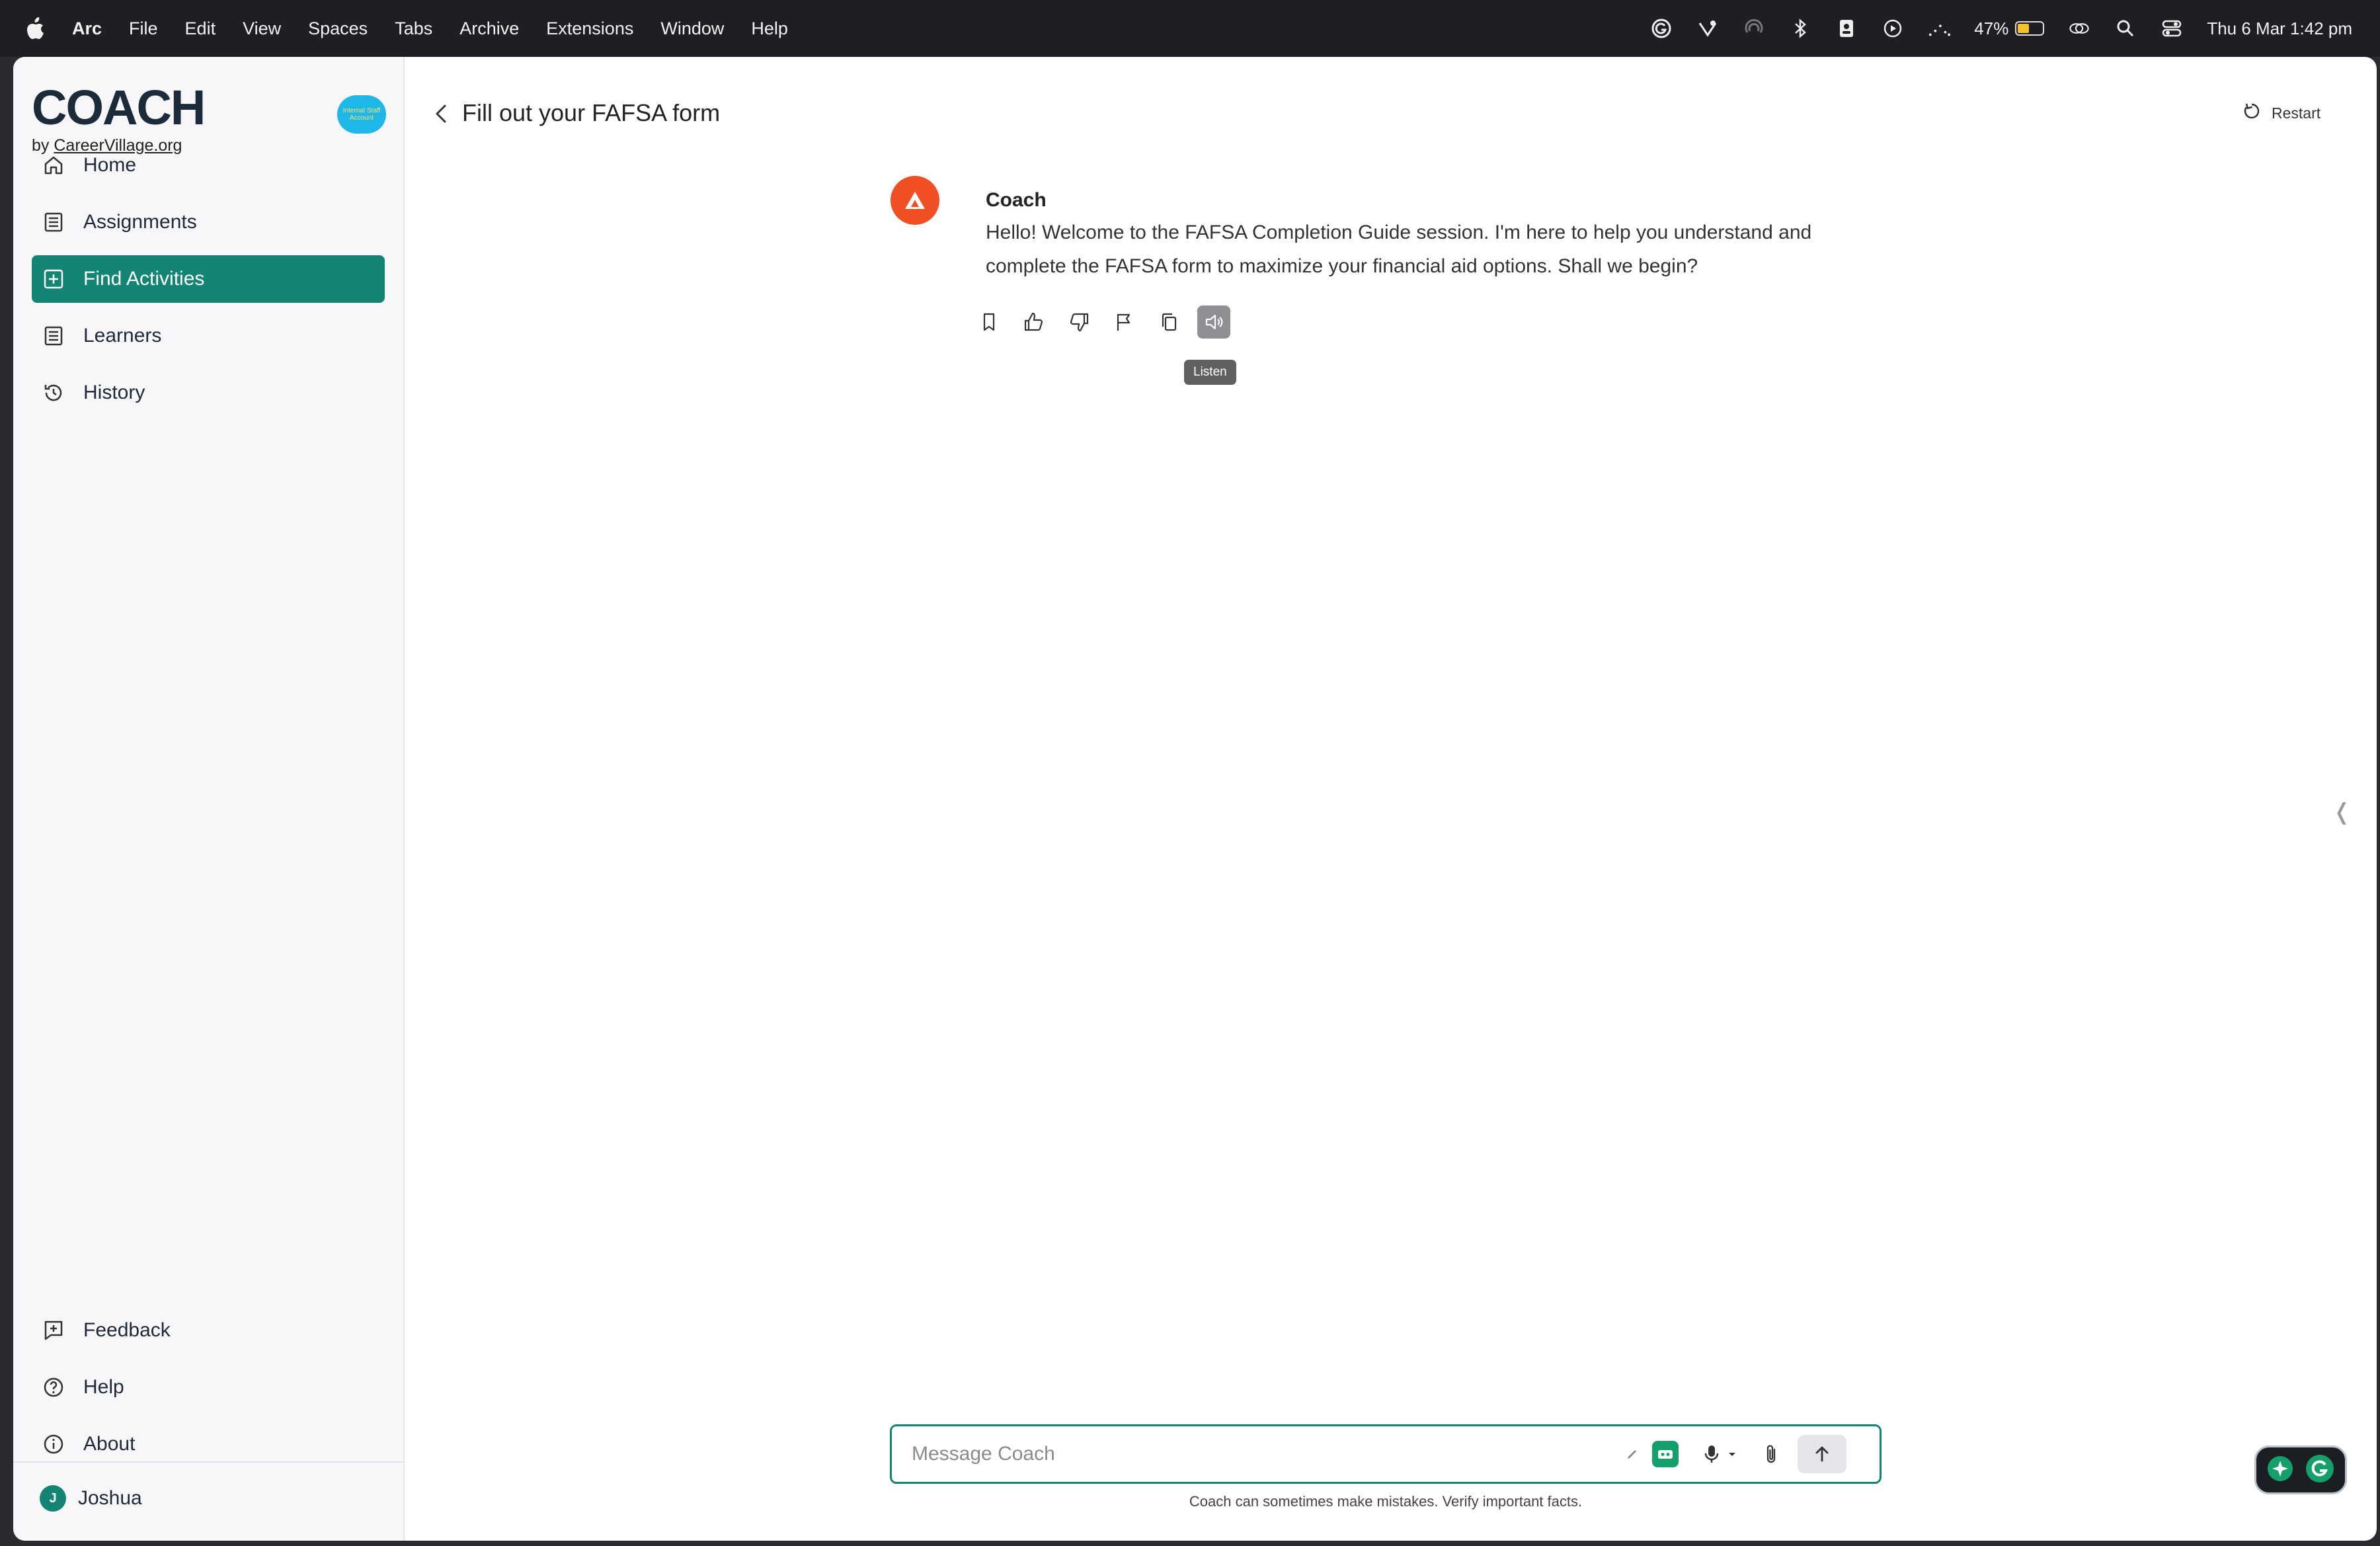  I want to click on sidebar-item-feedback: Feedback, so click(208, 1330).